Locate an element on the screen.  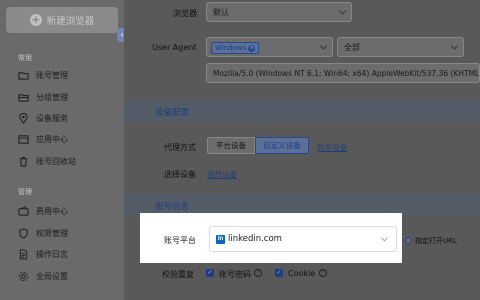
shield-icon is located at coordinates (23, 233).